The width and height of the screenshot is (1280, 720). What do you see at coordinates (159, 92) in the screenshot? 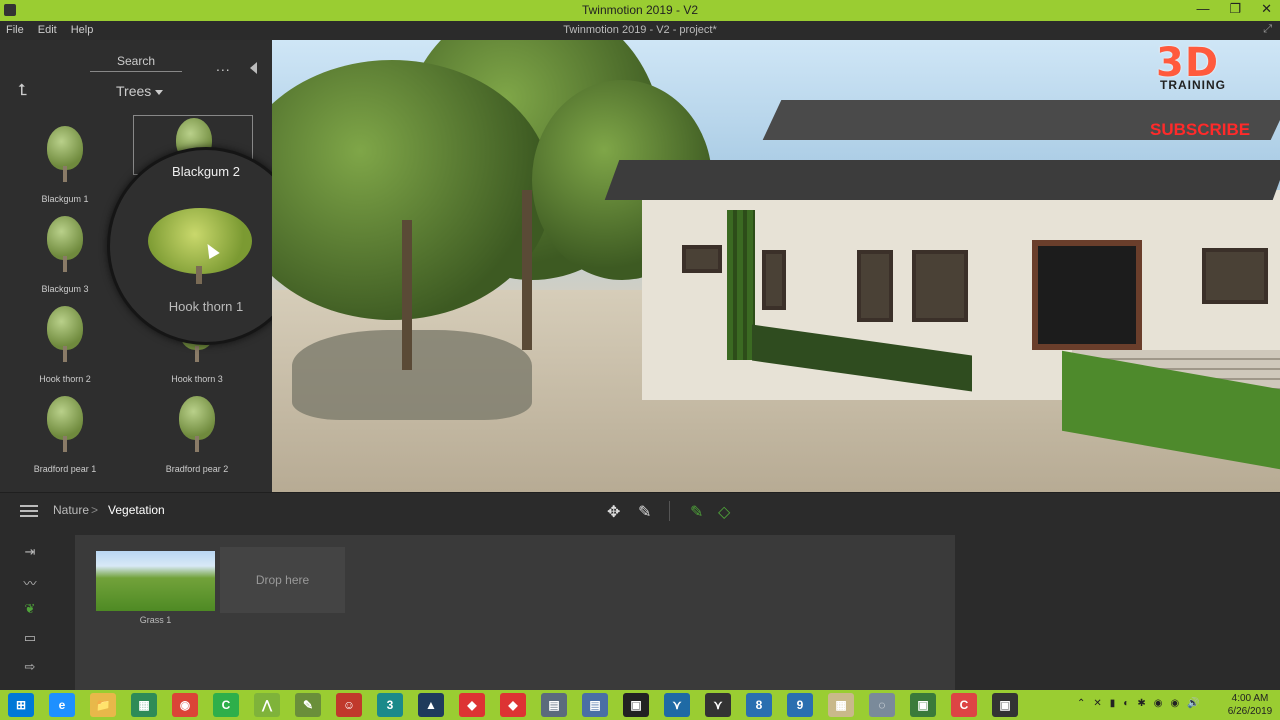
I see `chevron-down-icon` at bounding box center [159, 92].